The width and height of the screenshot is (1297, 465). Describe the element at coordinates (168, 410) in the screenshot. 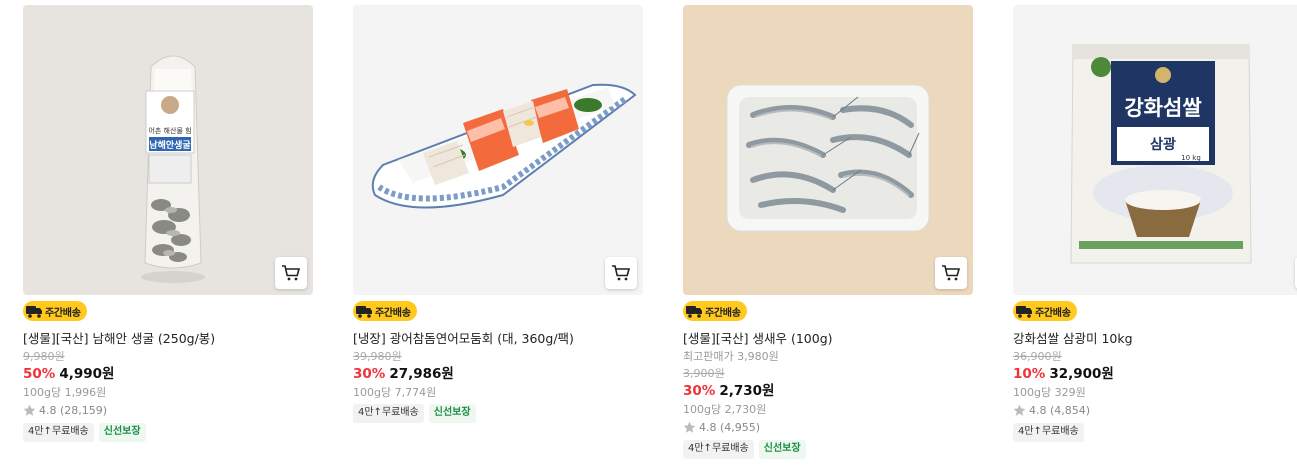

I see `rating: 4.8 (28,159)` at that location.